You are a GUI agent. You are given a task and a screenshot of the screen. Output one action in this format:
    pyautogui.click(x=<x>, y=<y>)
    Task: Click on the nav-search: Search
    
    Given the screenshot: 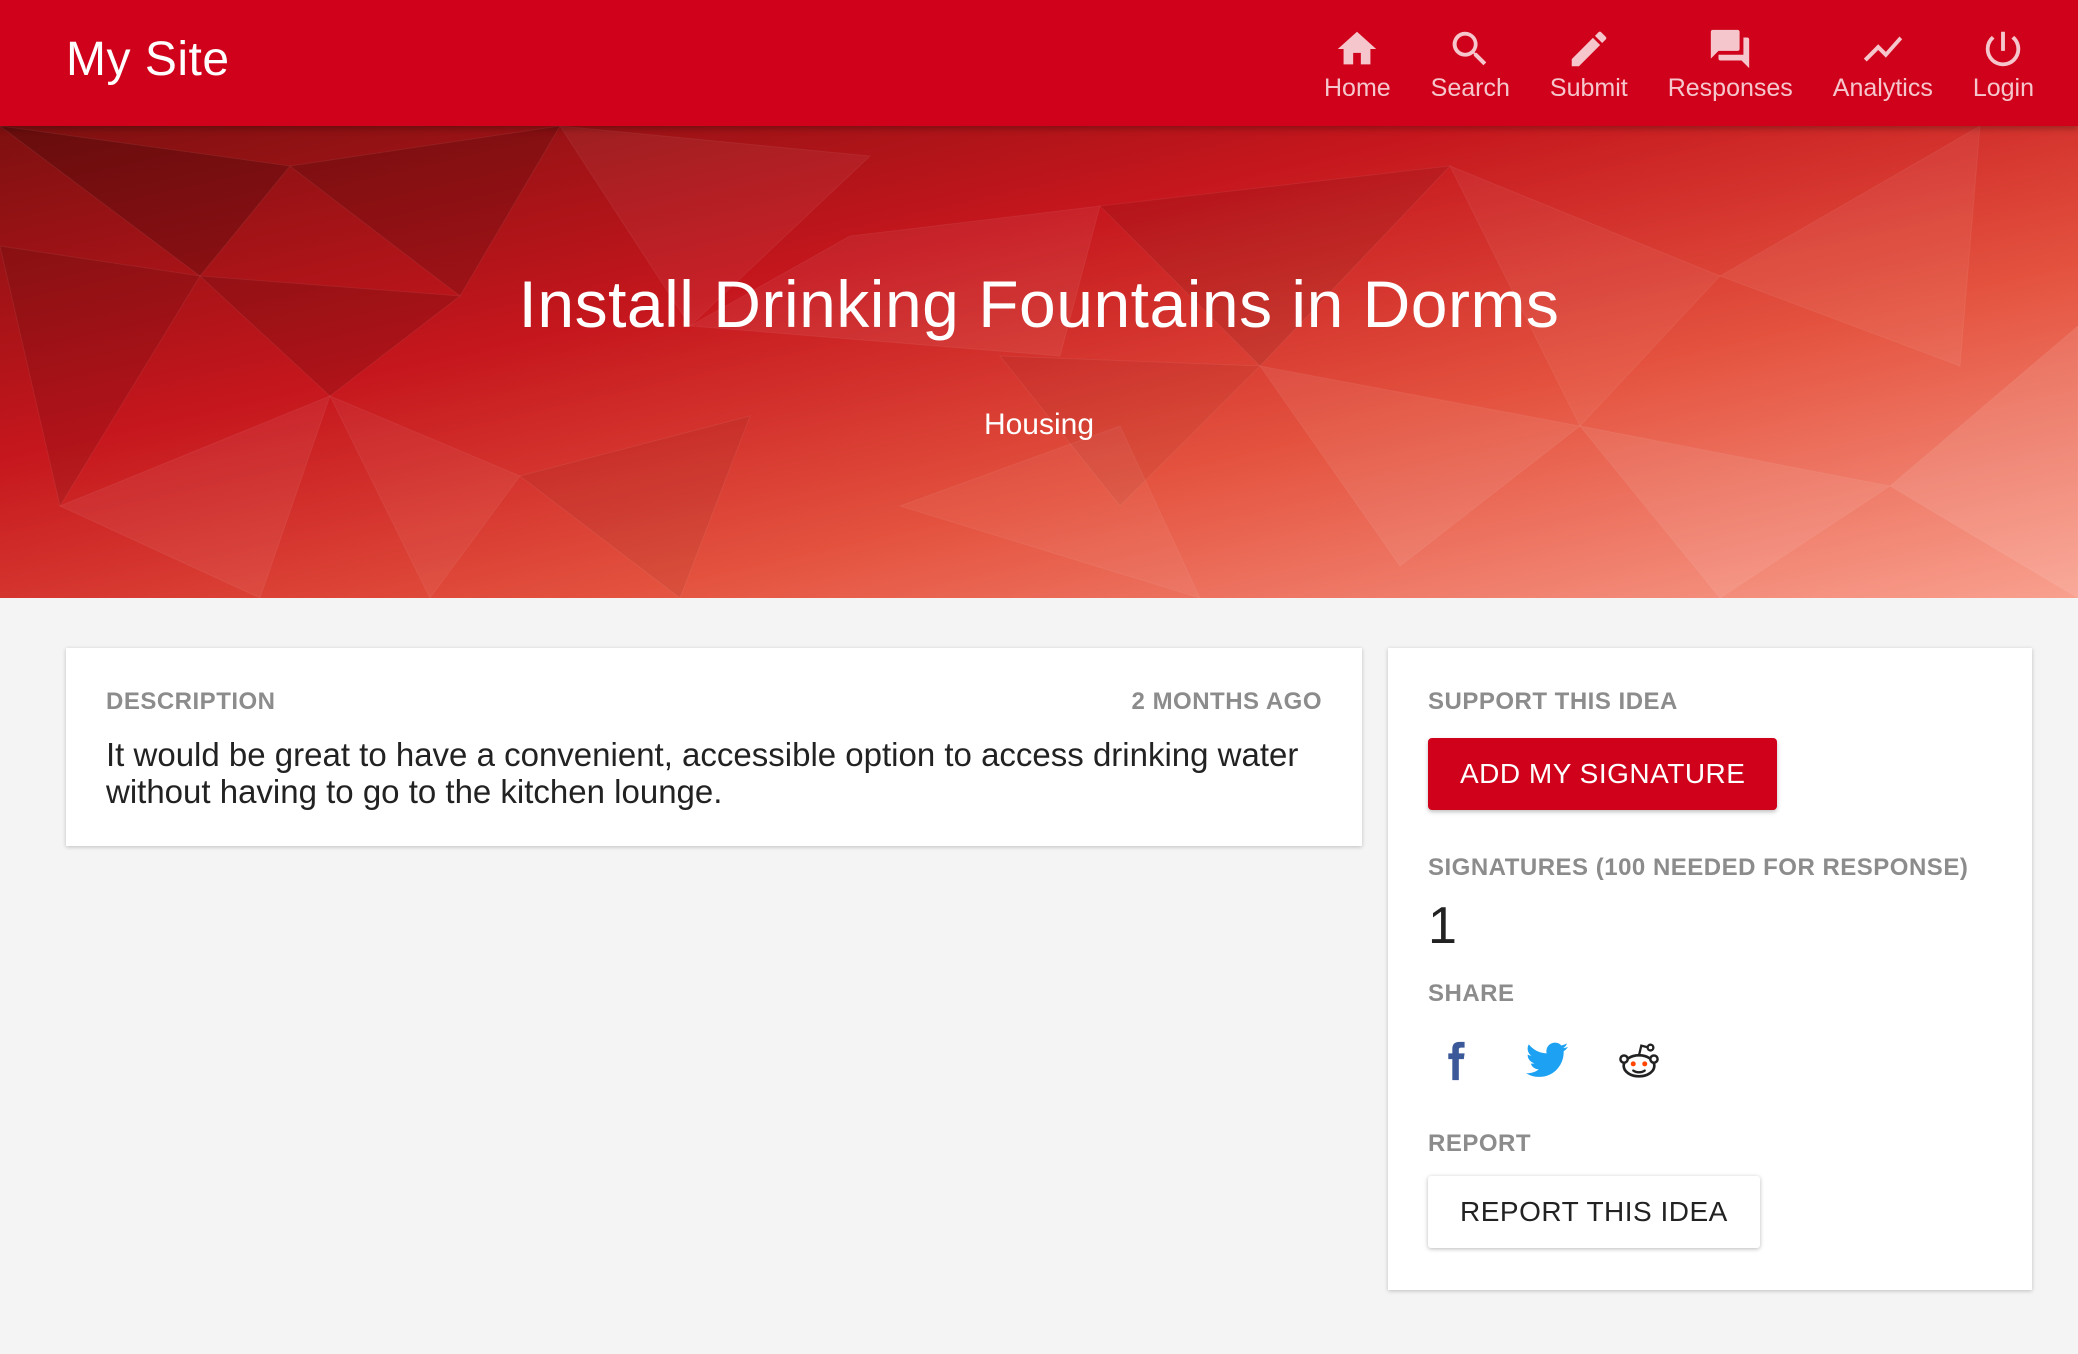 What is the action you would take?
    pyautogui.click(x=1470, y=64)
    